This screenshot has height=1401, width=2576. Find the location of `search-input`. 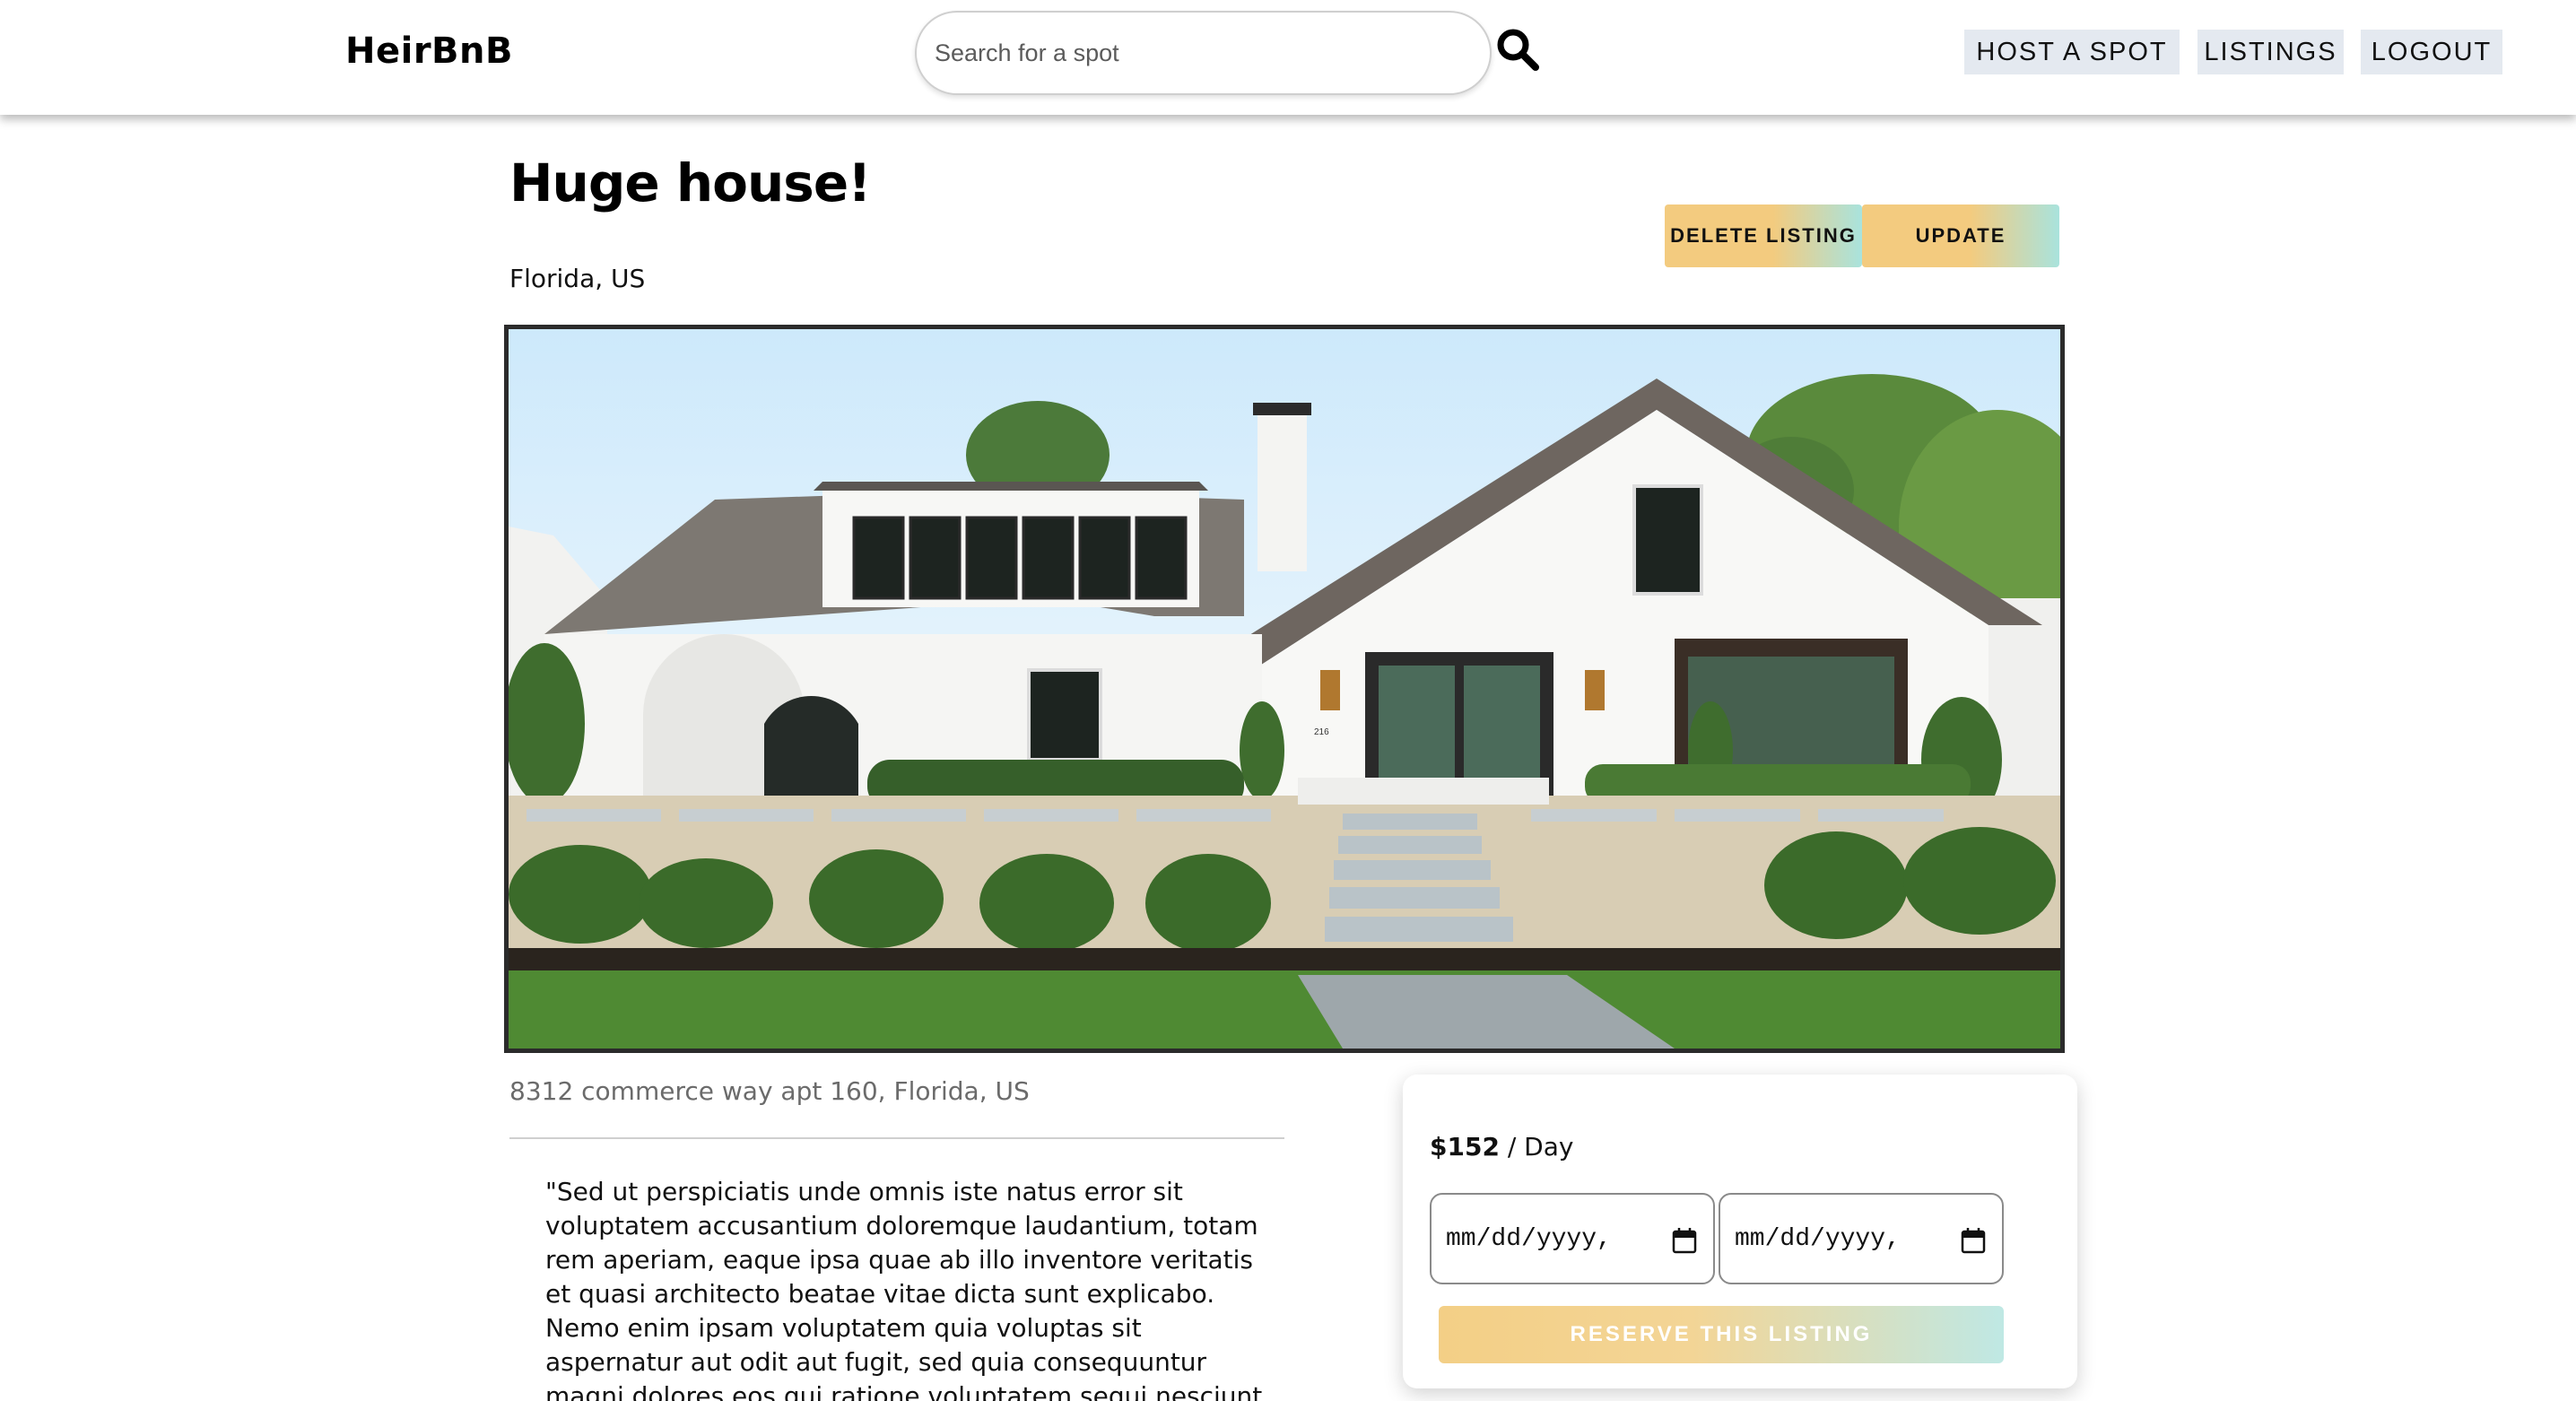

search-input is located at coordinates (1204, 53).